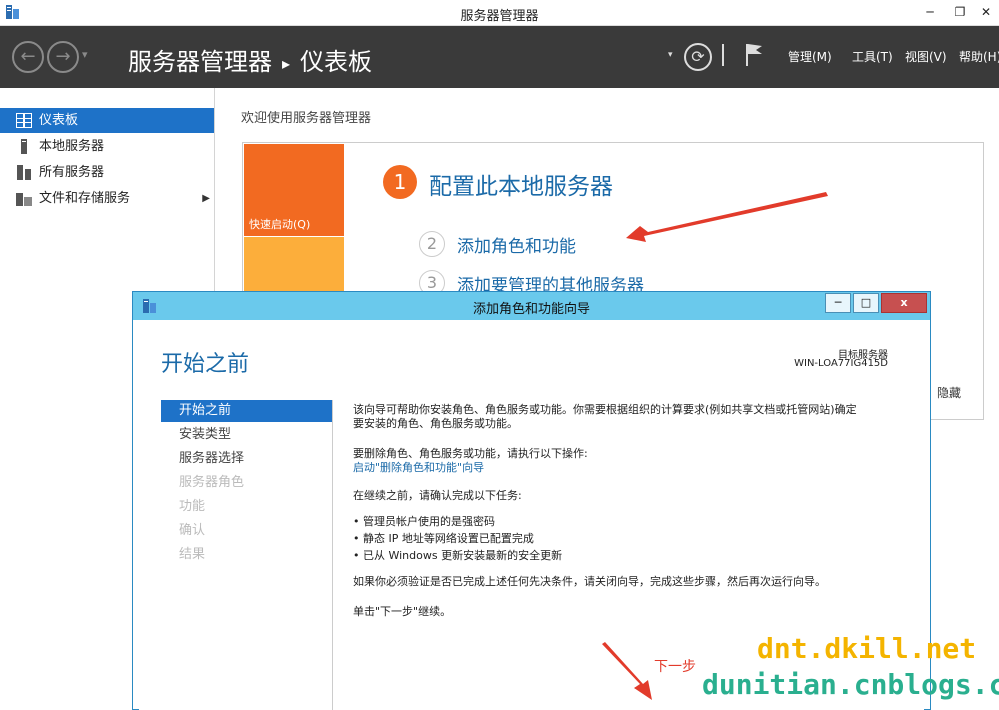 This screenshot has width=999, height=710. Describe the element at coordinates (926, 56) in the screenshot. I see `menu-view: 视图(V)` at that location.